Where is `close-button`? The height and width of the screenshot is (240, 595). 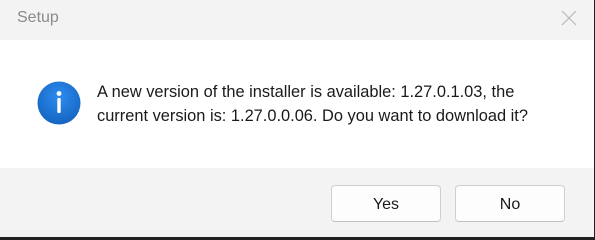 close-button is located at coordinates (569, 18).